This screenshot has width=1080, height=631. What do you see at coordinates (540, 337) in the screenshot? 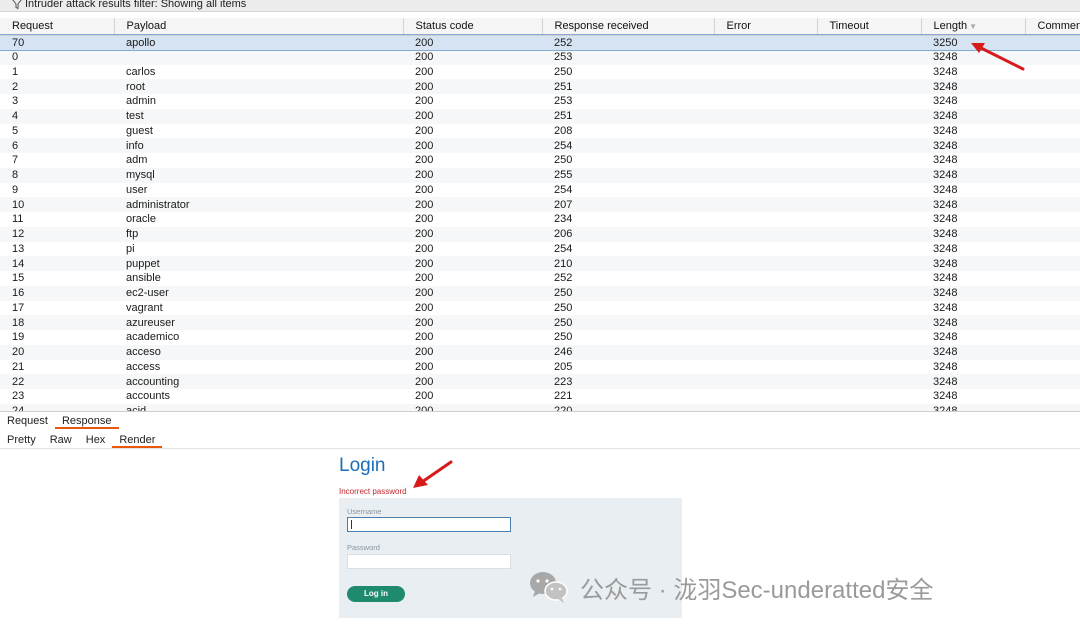
I see `table-row: 19 academico 200 250 3248` at bounding box center [540, 337].